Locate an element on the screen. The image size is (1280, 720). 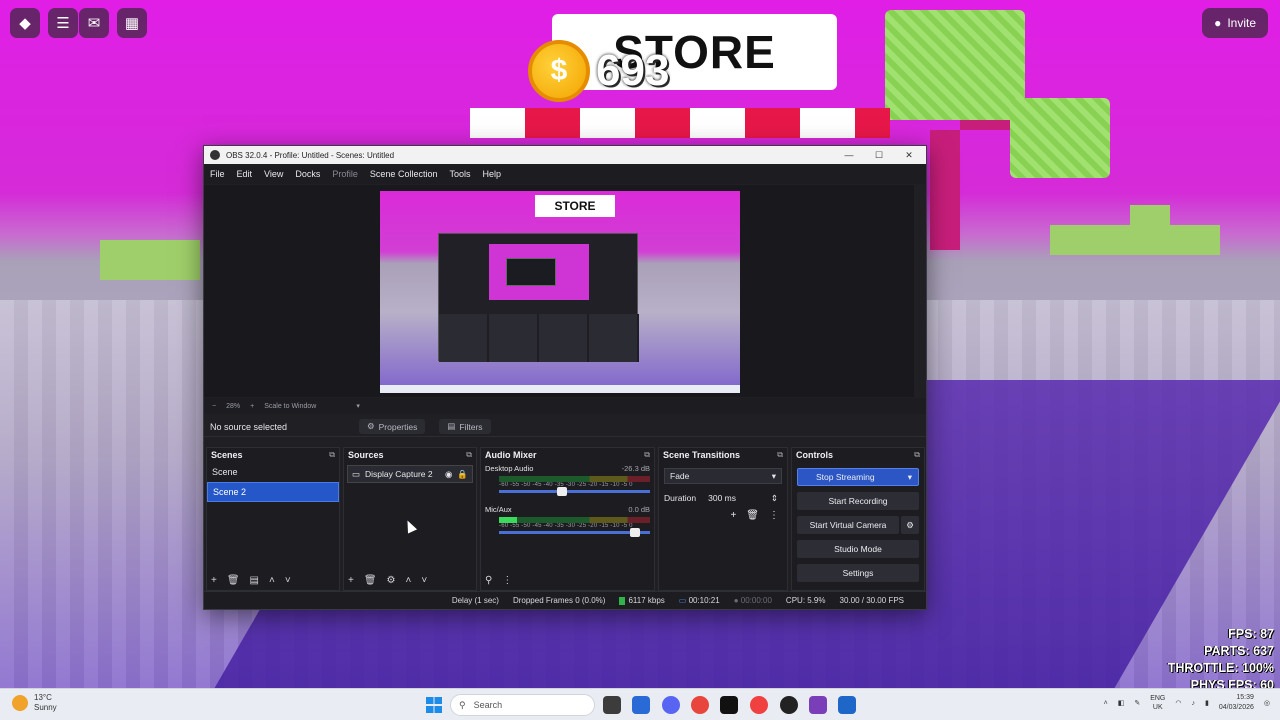
chat-icon: ✉ is located at coordinates (94, 23).